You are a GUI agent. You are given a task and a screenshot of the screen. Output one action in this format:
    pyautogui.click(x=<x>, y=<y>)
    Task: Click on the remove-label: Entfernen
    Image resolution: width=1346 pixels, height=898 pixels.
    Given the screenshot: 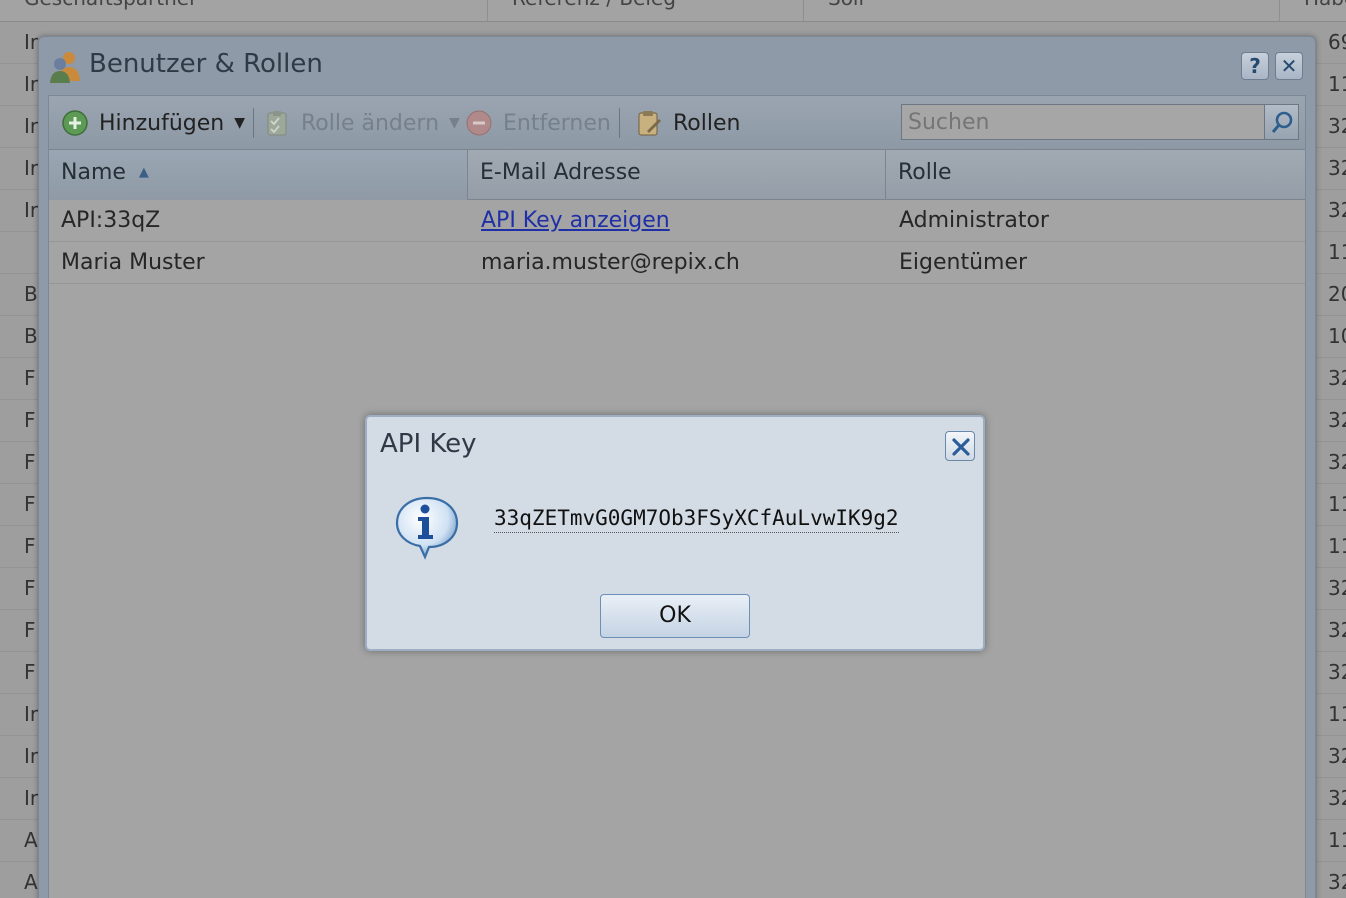 What is the action you would take?
    pyautogui.click(x=557, y=123)
    